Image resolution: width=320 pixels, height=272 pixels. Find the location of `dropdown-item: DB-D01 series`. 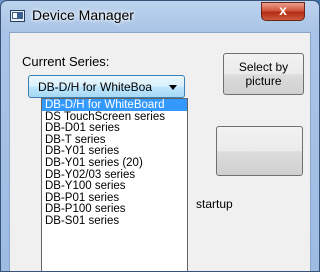

dropdown-item: DB-D01 series is located at coordinates (114, 127).